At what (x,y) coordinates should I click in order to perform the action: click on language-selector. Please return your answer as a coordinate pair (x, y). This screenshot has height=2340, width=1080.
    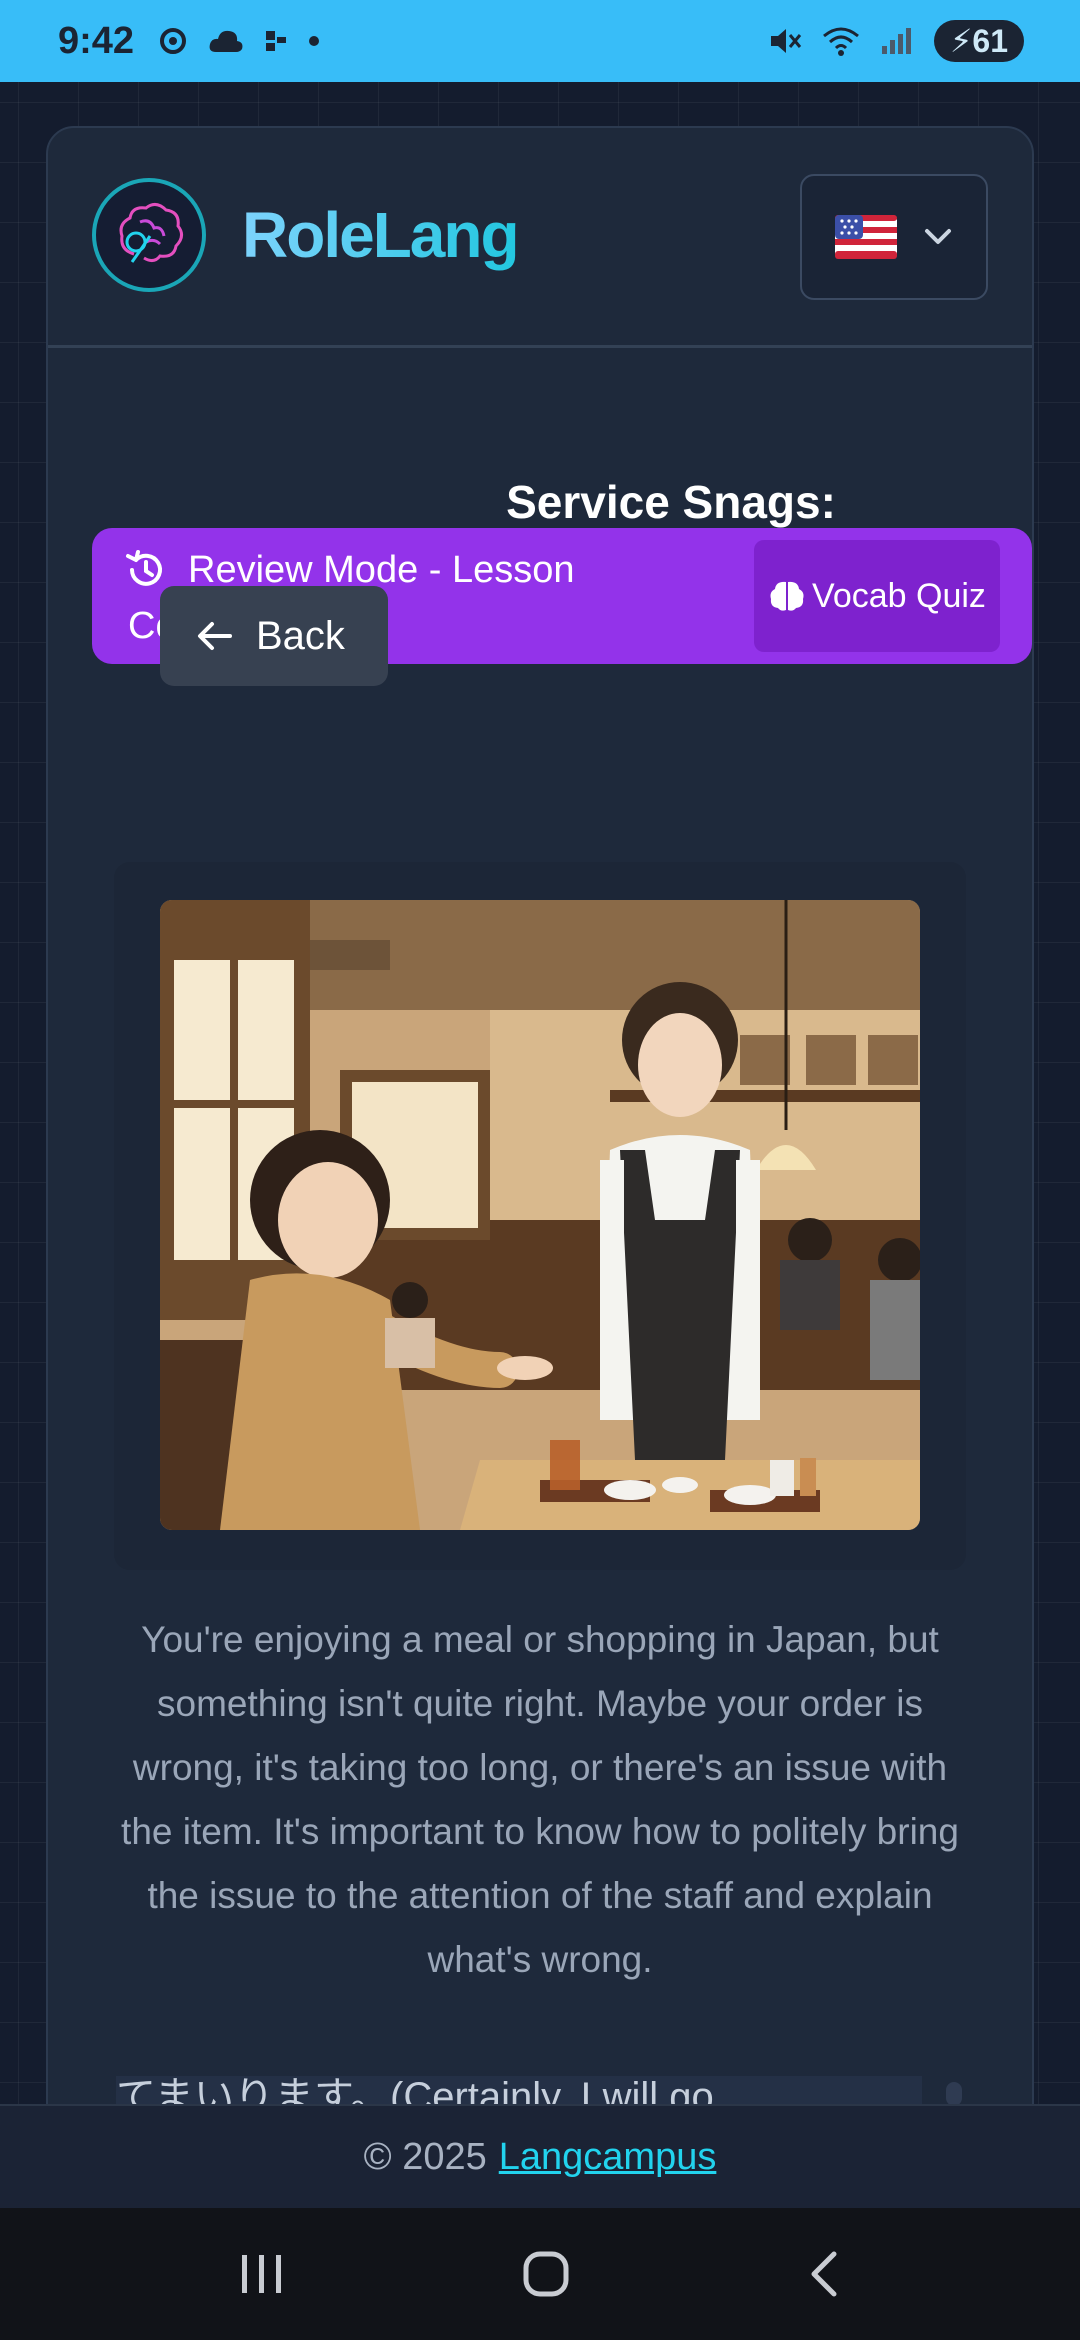
    Looking at the image, I should click on (894, 237).